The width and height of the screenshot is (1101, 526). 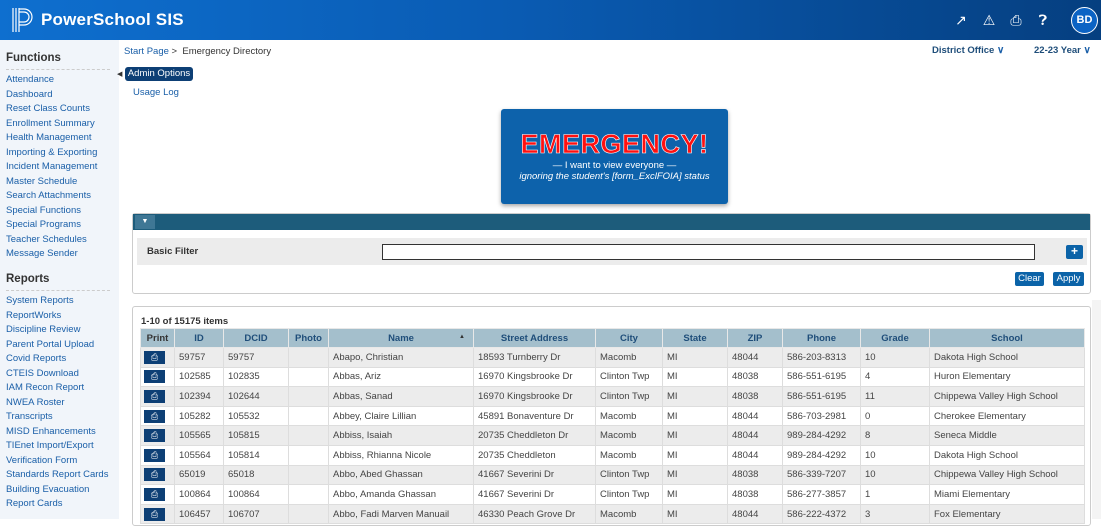 What do you see at coordinates (51, 152) in the screenshot?
I see `sidebar-link-importing-exporting: Importing & Exporting` at bounding box center [51, 152].